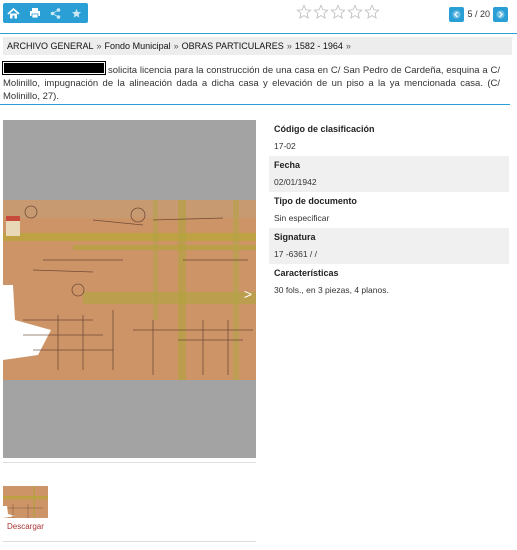 The image size is (517, 550). I want to click on rating-stars, so click(338, 12).